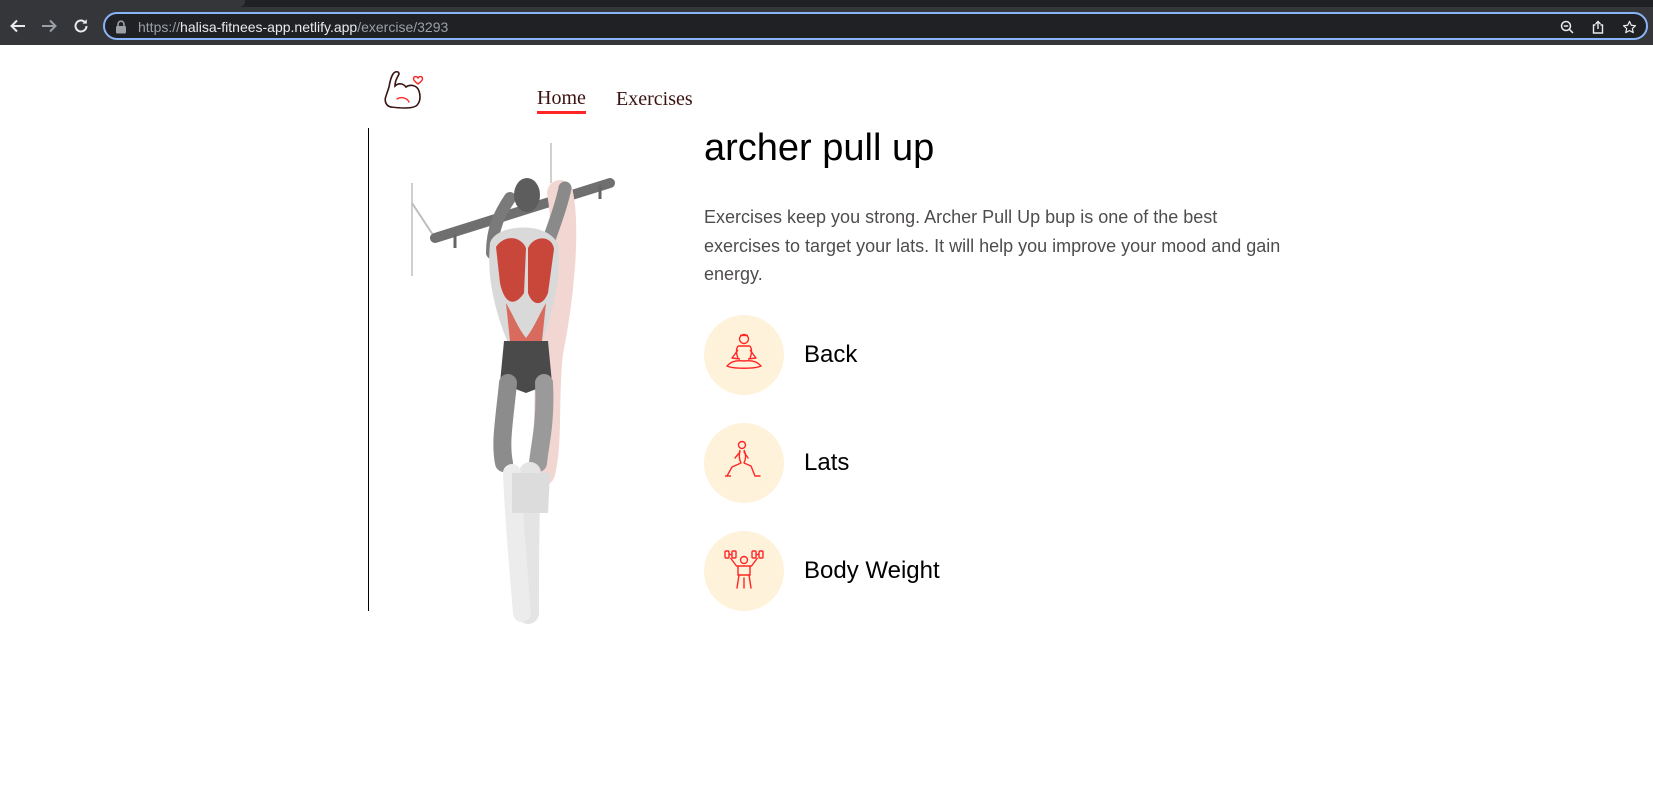 This screenshot has height=797, width=1653. What do you see at coordinates (1629, 27) in the screenshot?
I see `bookmark-star-icon` at bounding box center [1629, 27].